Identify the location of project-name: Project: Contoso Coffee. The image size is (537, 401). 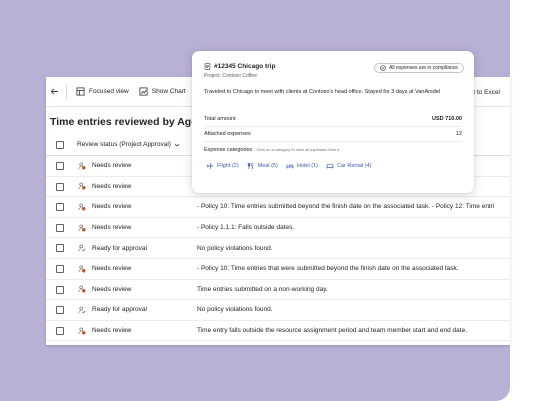
(230, 76).